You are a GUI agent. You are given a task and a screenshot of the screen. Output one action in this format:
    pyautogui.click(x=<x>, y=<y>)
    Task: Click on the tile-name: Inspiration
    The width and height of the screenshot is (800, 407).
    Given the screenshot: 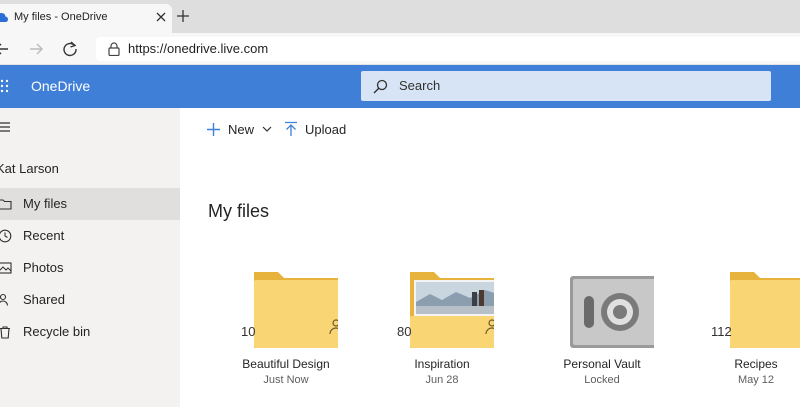 What is the action you would take?
    pyautogui.click(x=442, y=364)
    